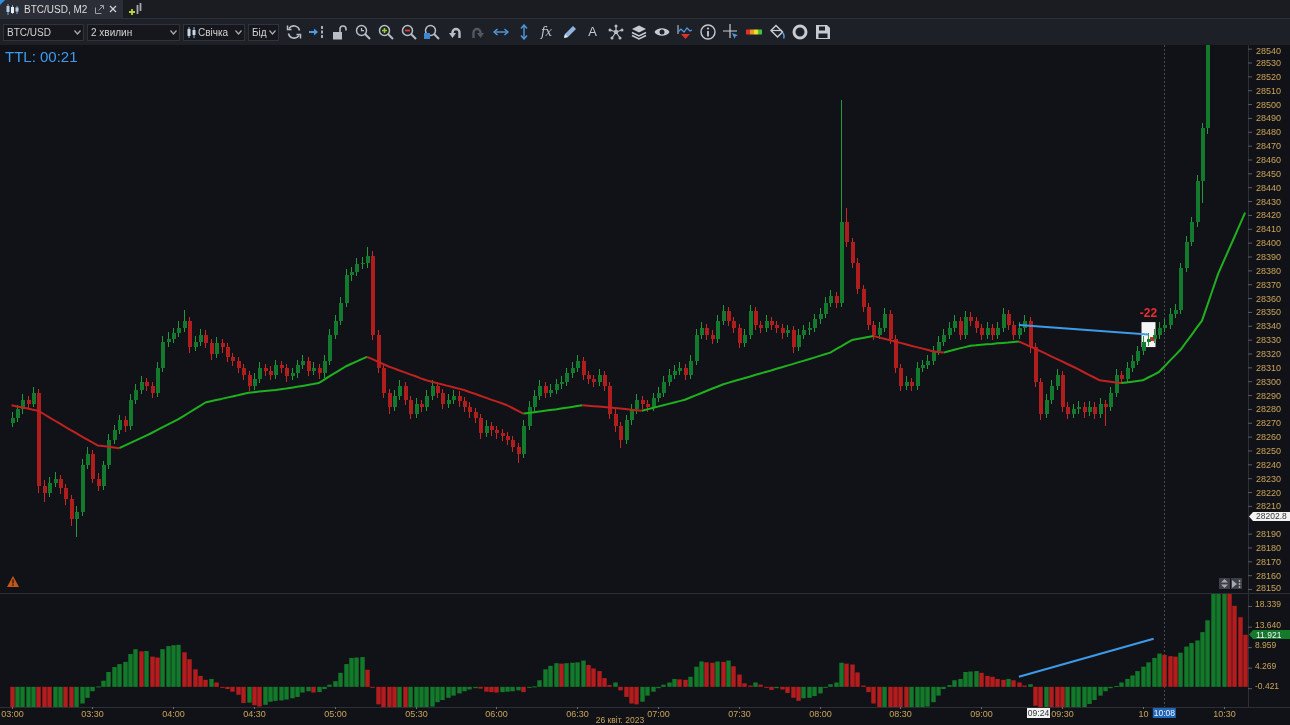  I want to click on price-axis-label: 28240, so click(1269, 464).